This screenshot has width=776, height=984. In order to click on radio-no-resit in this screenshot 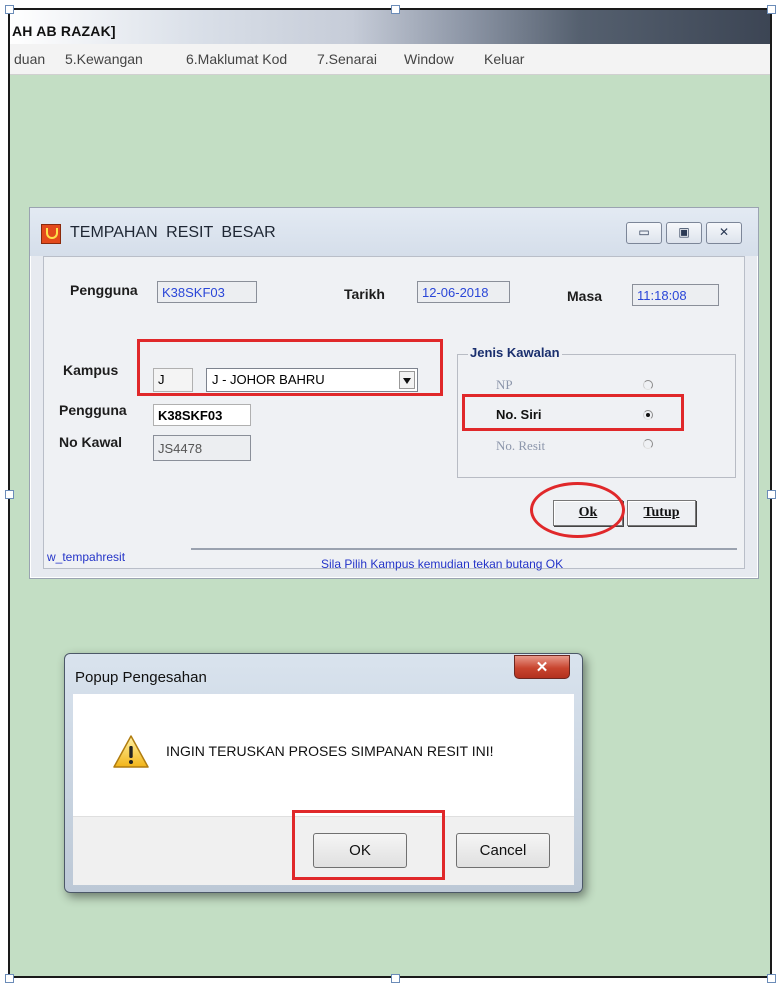, I will do `click(648, 444)`.